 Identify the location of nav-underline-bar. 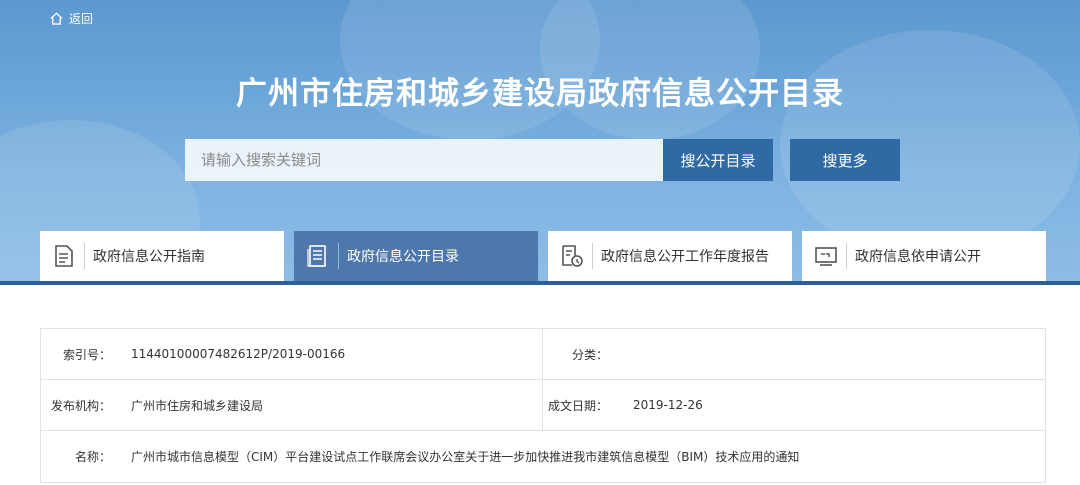
(540, 283).